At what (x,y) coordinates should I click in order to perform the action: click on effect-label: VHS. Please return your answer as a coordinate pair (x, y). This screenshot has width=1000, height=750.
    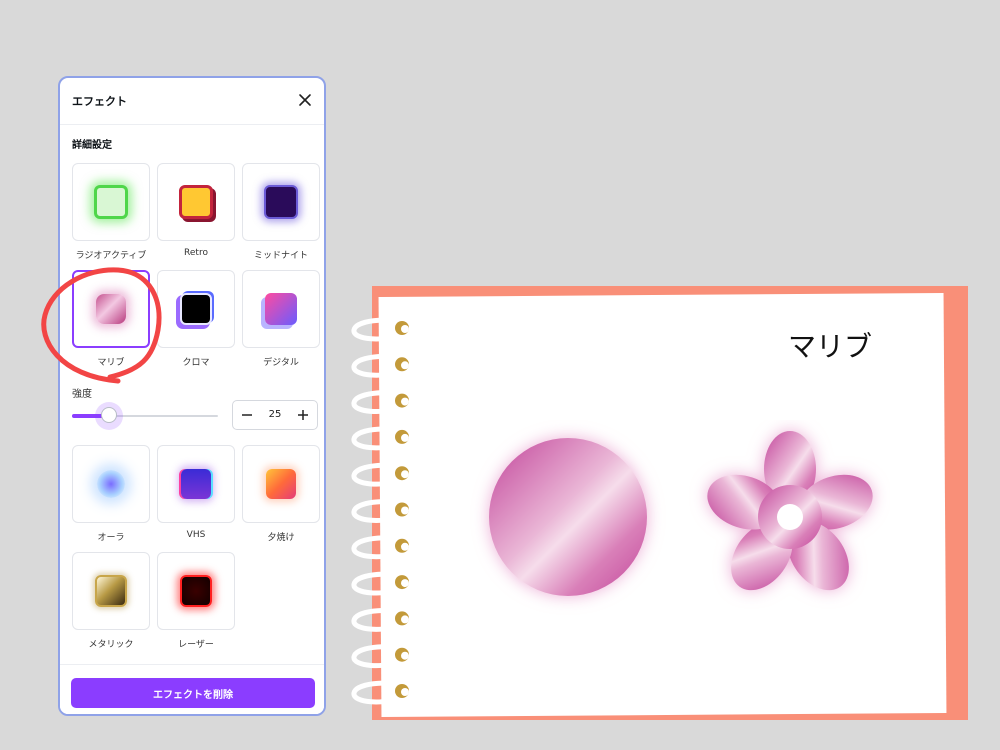
    Looking at the image, I should click on (196, 535).